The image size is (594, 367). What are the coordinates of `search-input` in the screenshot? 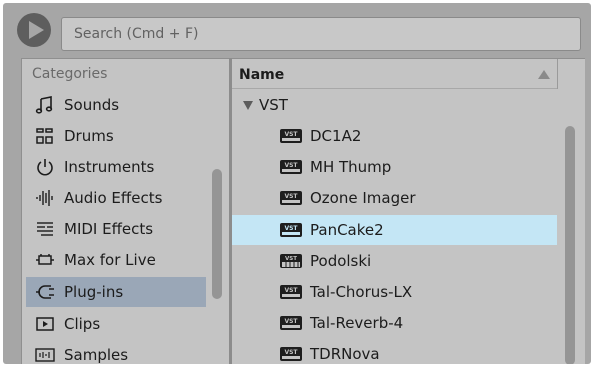 It's located at (321, 34).